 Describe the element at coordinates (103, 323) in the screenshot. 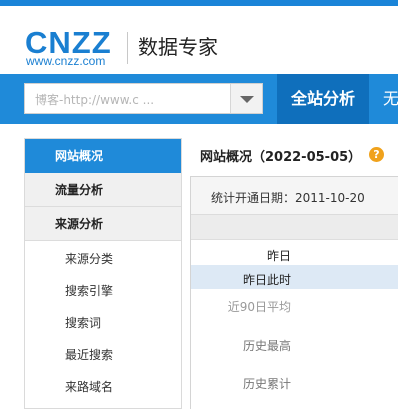

I see `sidebar-item-search-term: 搜索词` at that location.